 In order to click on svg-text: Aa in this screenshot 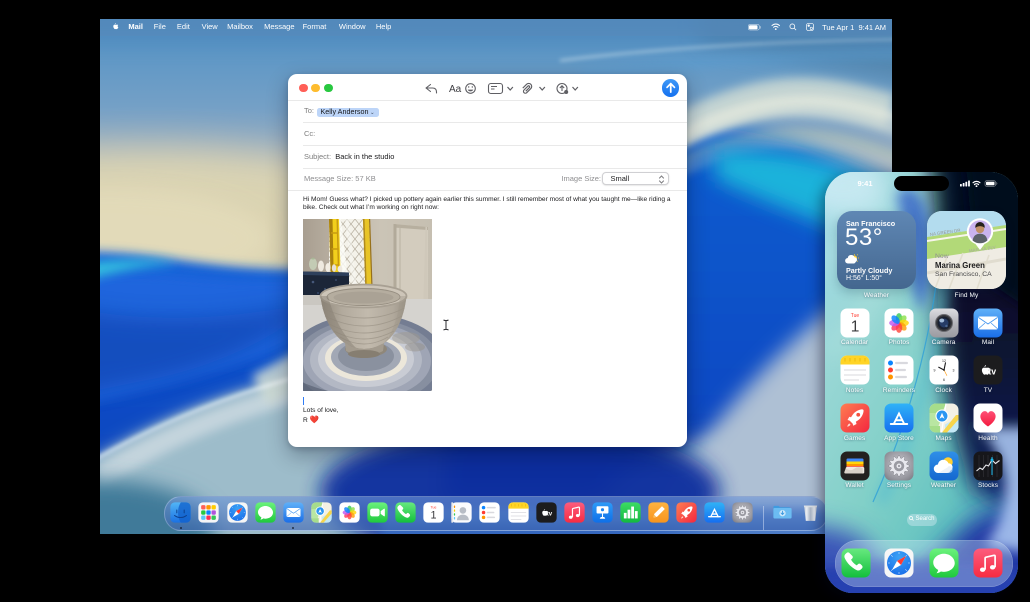, I will do `click(455, 89)`.